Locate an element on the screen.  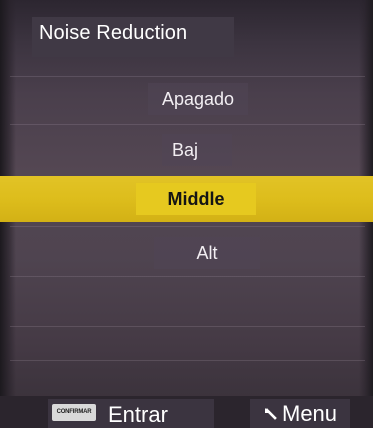
confirm-key-icon: CONFIRMAR is located at coordinates (74, 412).